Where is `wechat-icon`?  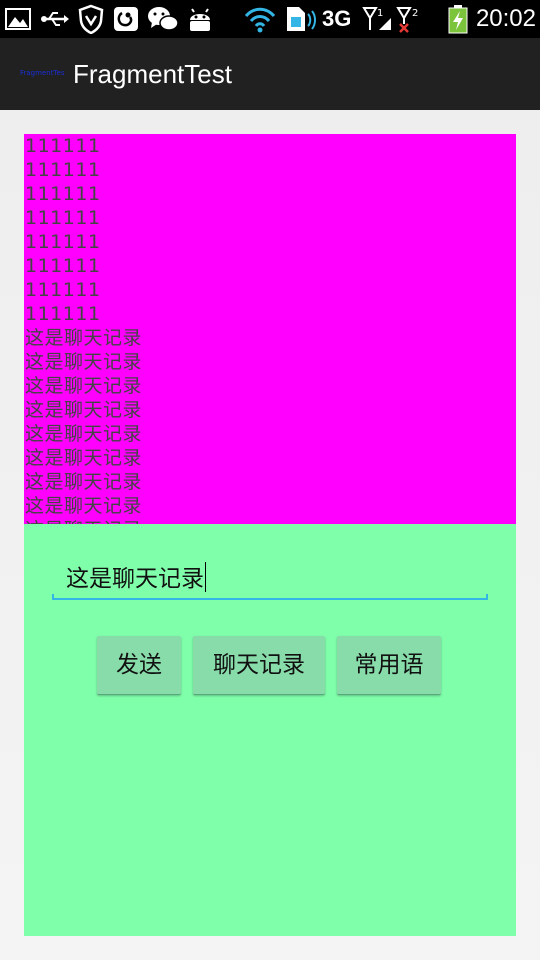 wechat-icon is located at coordinates (163, 19).